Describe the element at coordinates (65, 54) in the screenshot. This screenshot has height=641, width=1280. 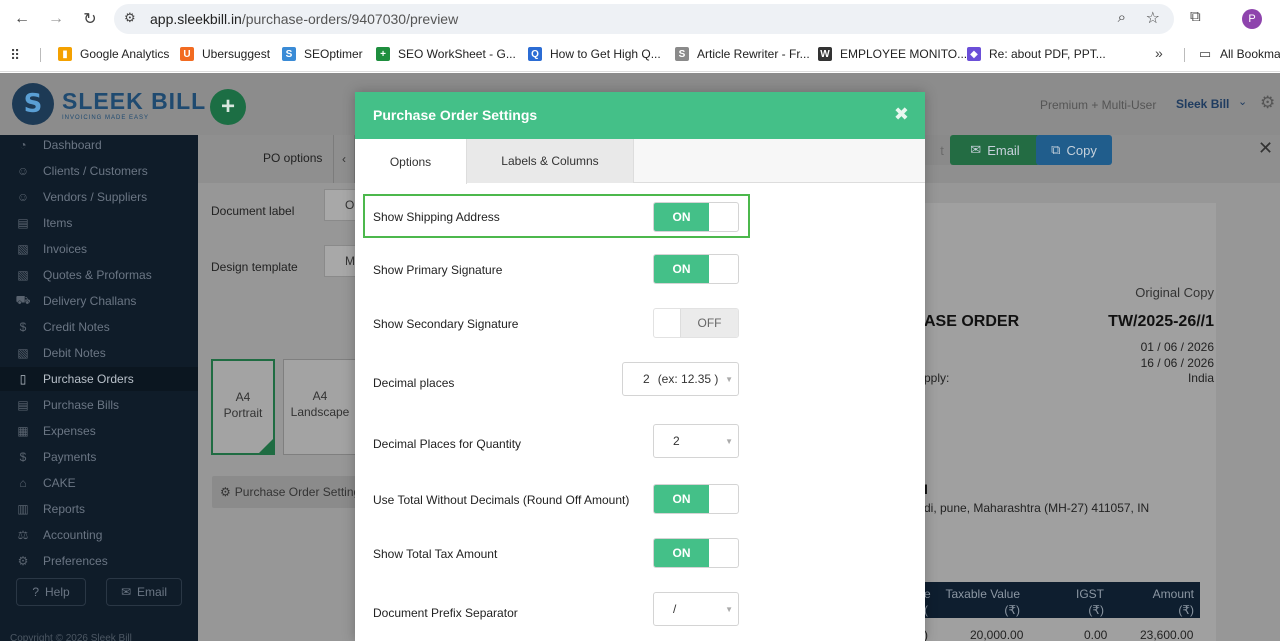
I see `bookmark-favicon-icon: ▮` at that location.